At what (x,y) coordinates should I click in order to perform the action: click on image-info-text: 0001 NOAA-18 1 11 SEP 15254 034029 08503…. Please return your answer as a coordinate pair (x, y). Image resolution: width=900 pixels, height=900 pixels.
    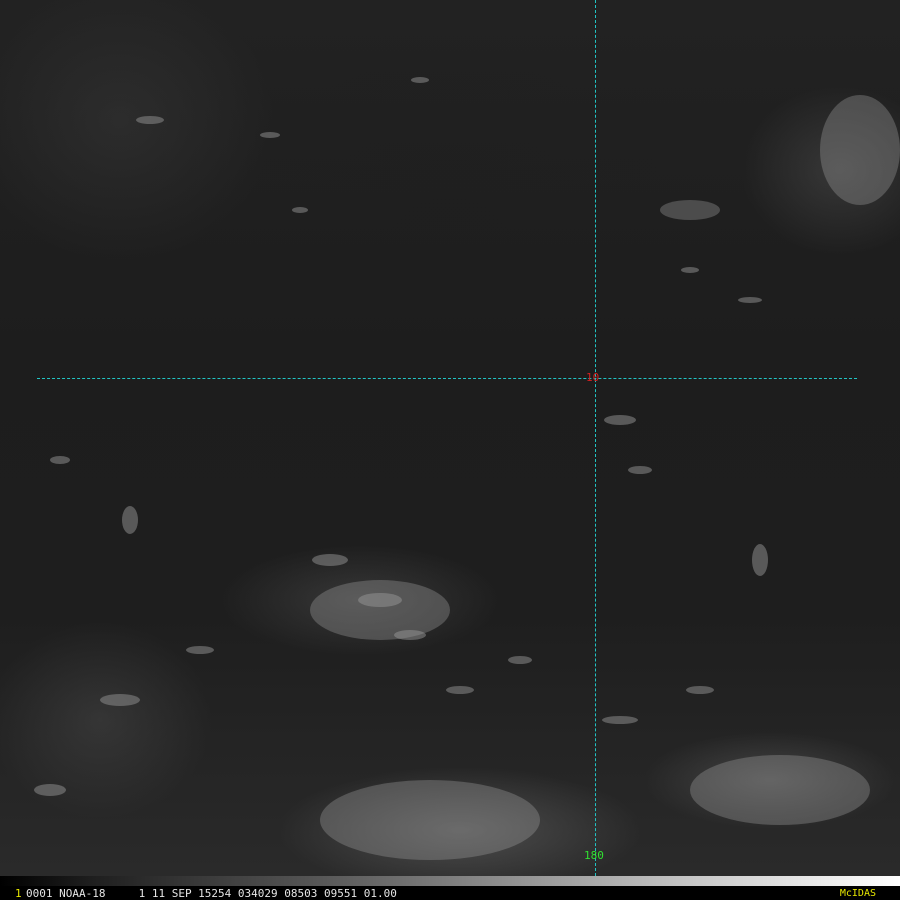
    Looking at the image, I should click on (211, 893).